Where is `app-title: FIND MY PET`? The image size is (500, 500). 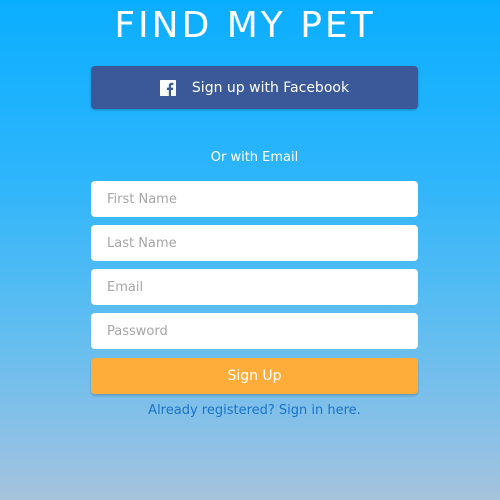
app-title: FIND MY PET is located at coordinates (245, 25).